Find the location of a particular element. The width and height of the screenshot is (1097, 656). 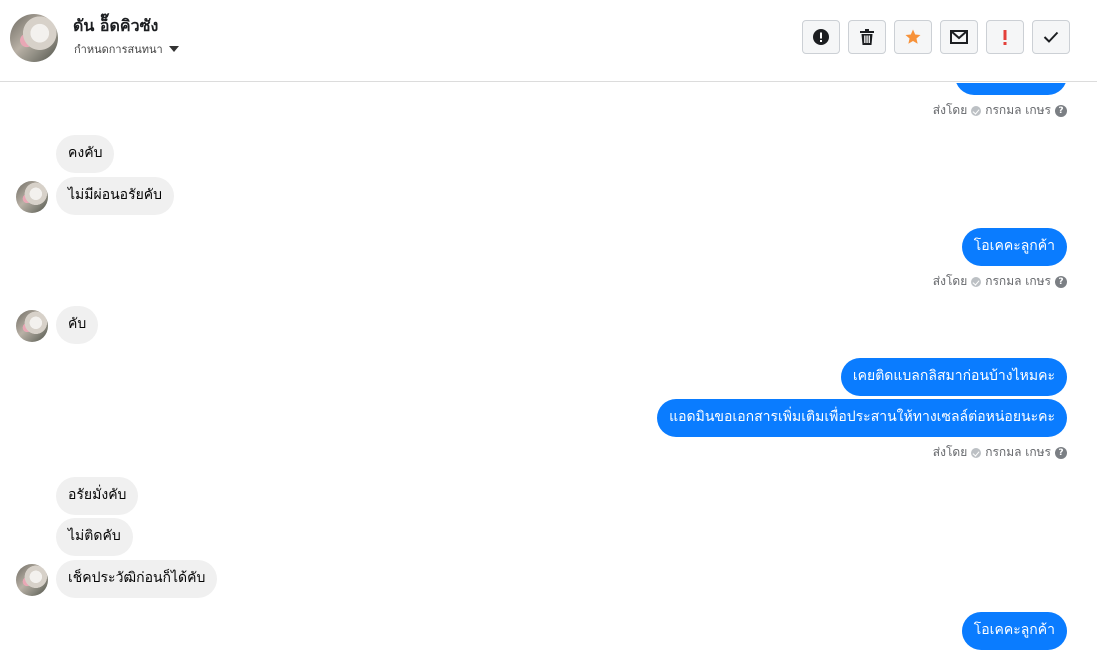

check-icon is located at coordinates (1051, 37).